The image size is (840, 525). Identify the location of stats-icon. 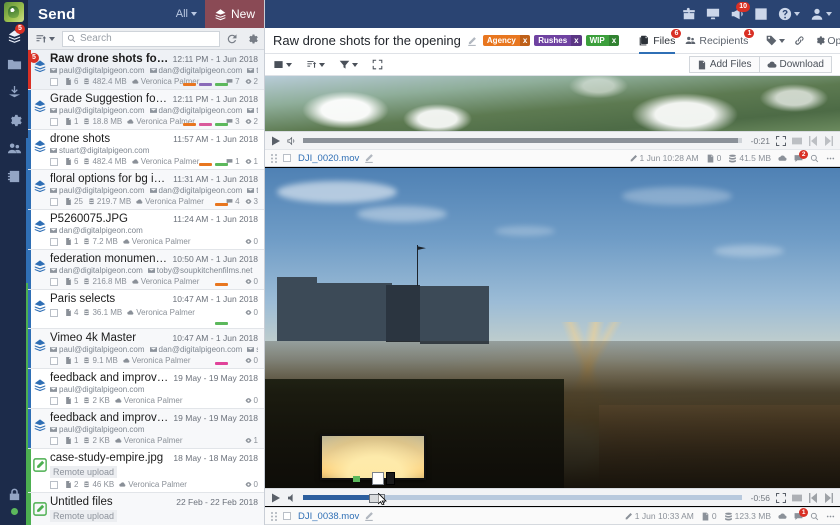
(761, 14).